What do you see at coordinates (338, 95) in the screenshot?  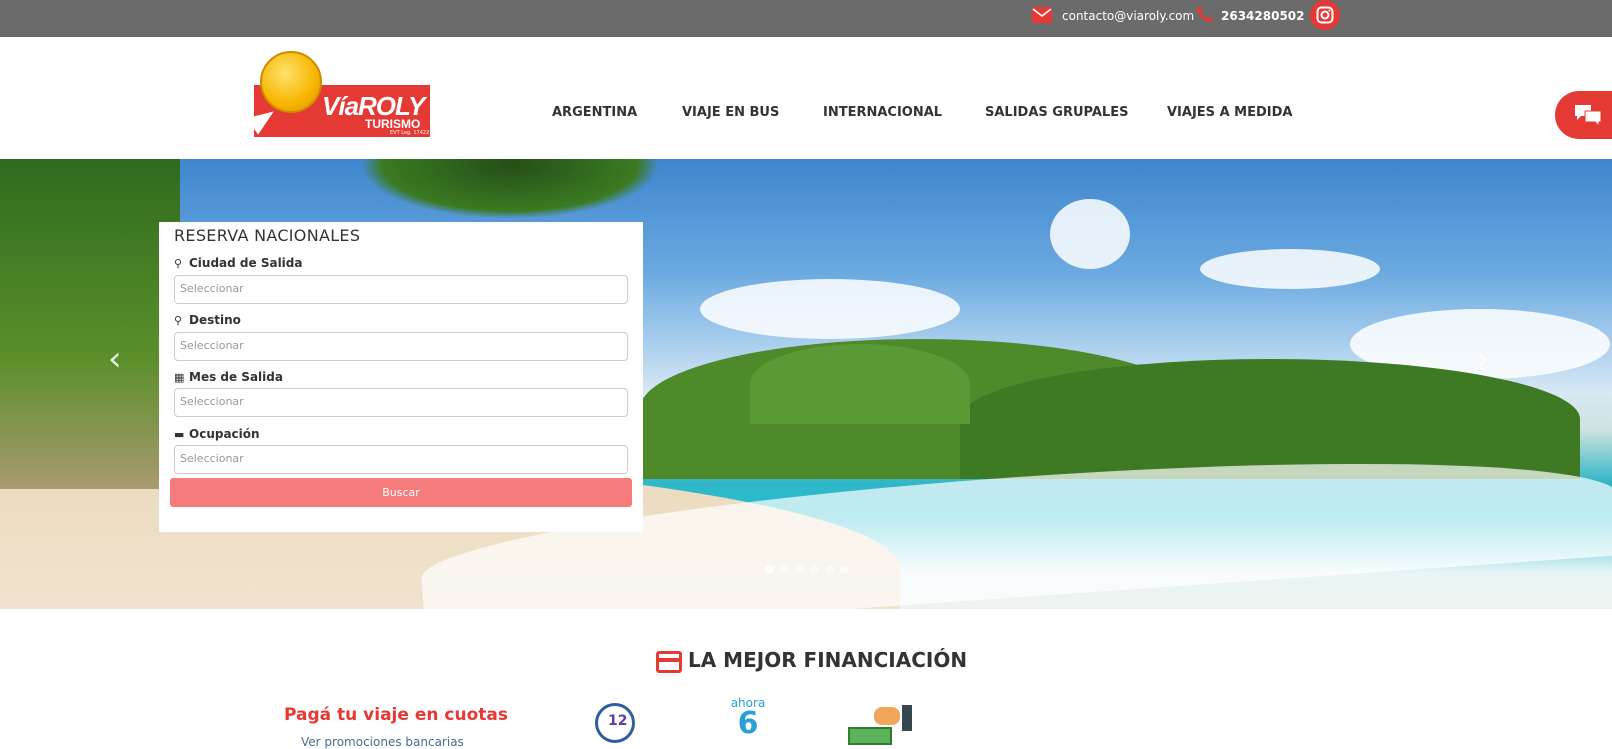 I see `site-logo: VíaROLY TURISMO EVT Leg. 17422` at bounding box center [338, 95].